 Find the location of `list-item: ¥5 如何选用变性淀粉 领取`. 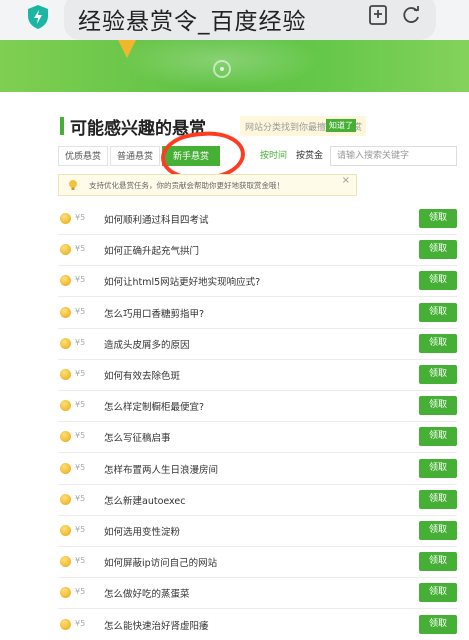

list-item: ¥5 如何选用变性淀粉 领取 is located at coordinates (257, 531).